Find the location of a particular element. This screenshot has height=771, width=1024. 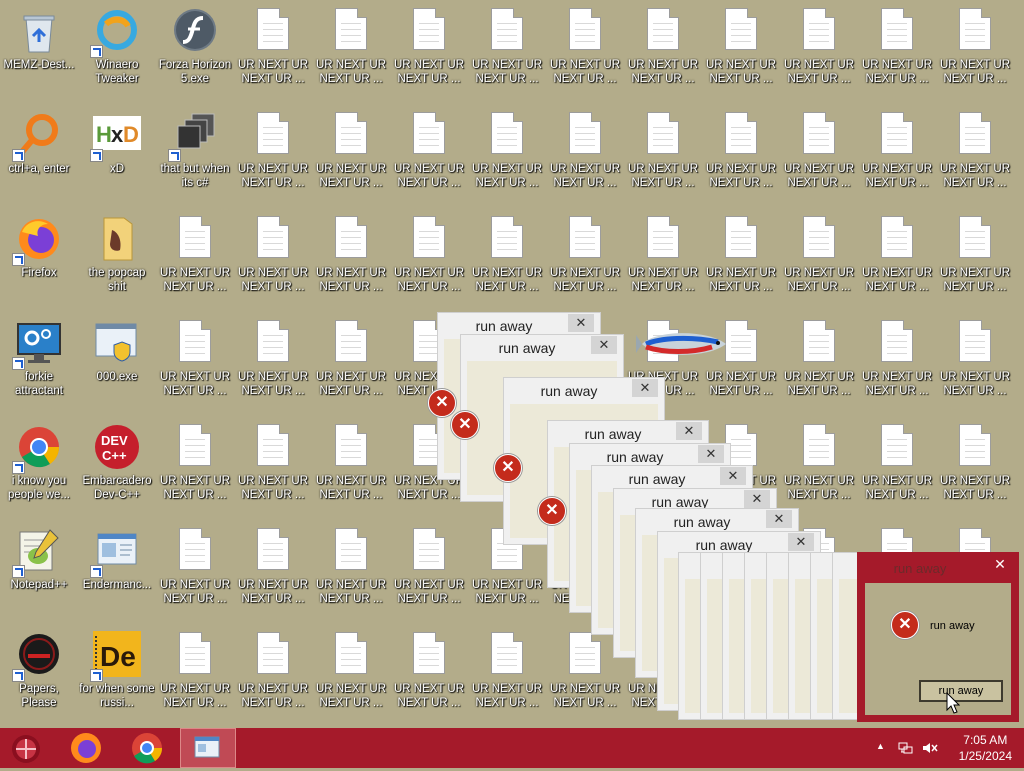

network-icon is located at coordinates (906, 748).